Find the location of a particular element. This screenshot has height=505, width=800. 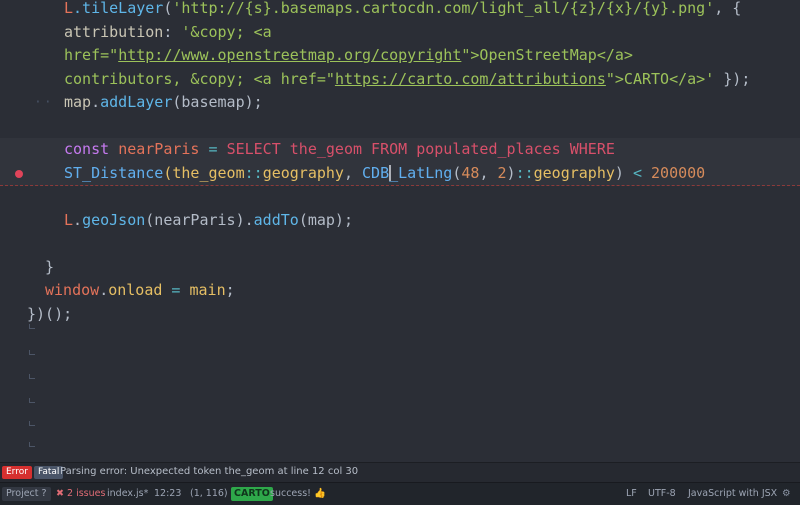

code-token: addLayer is located at coordinates (136, 102).